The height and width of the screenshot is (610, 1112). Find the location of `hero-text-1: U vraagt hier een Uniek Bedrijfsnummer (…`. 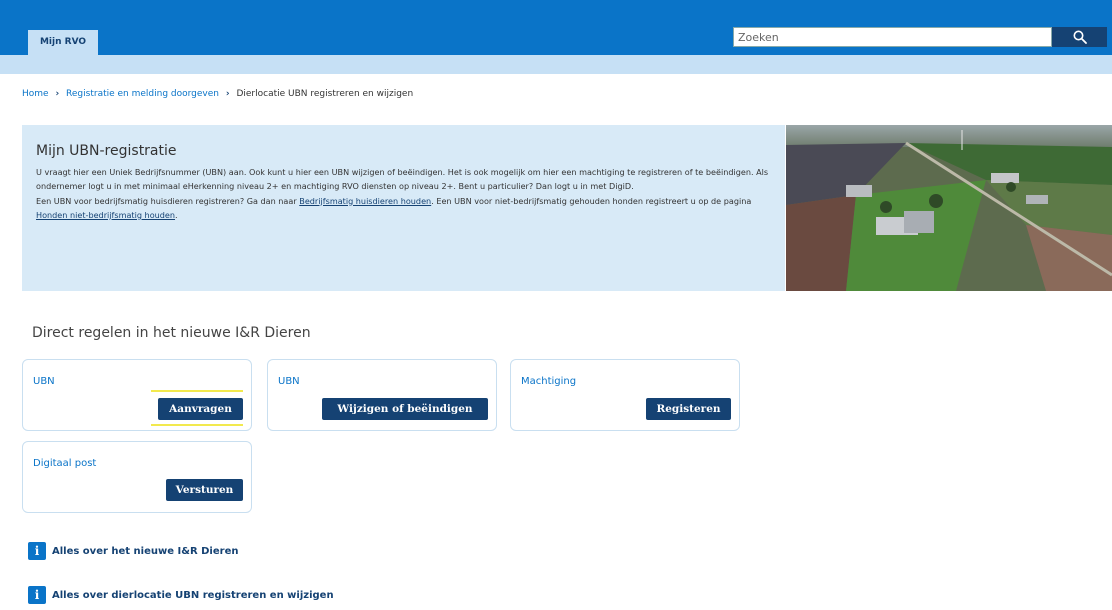

hero-text-1: U vraagt hier een Uniek Bedrijfsnummer (… is located at coordinates (402, 179).